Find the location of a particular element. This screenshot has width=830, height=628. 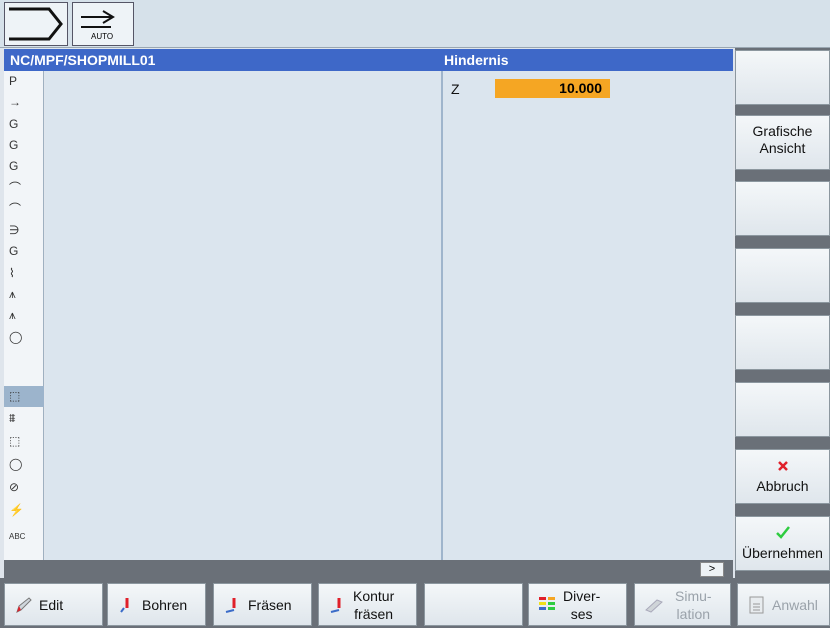

simulation-button: Simu-lation is located at coordinates (682, 604).